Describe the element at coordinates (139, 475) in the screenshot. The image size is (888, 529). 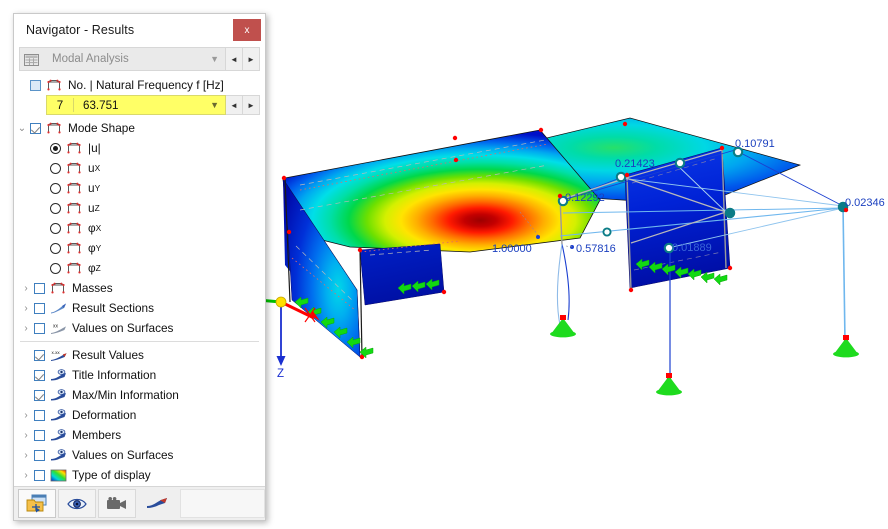
I see `tree-item-type-of-display: › Type of display` at that location.